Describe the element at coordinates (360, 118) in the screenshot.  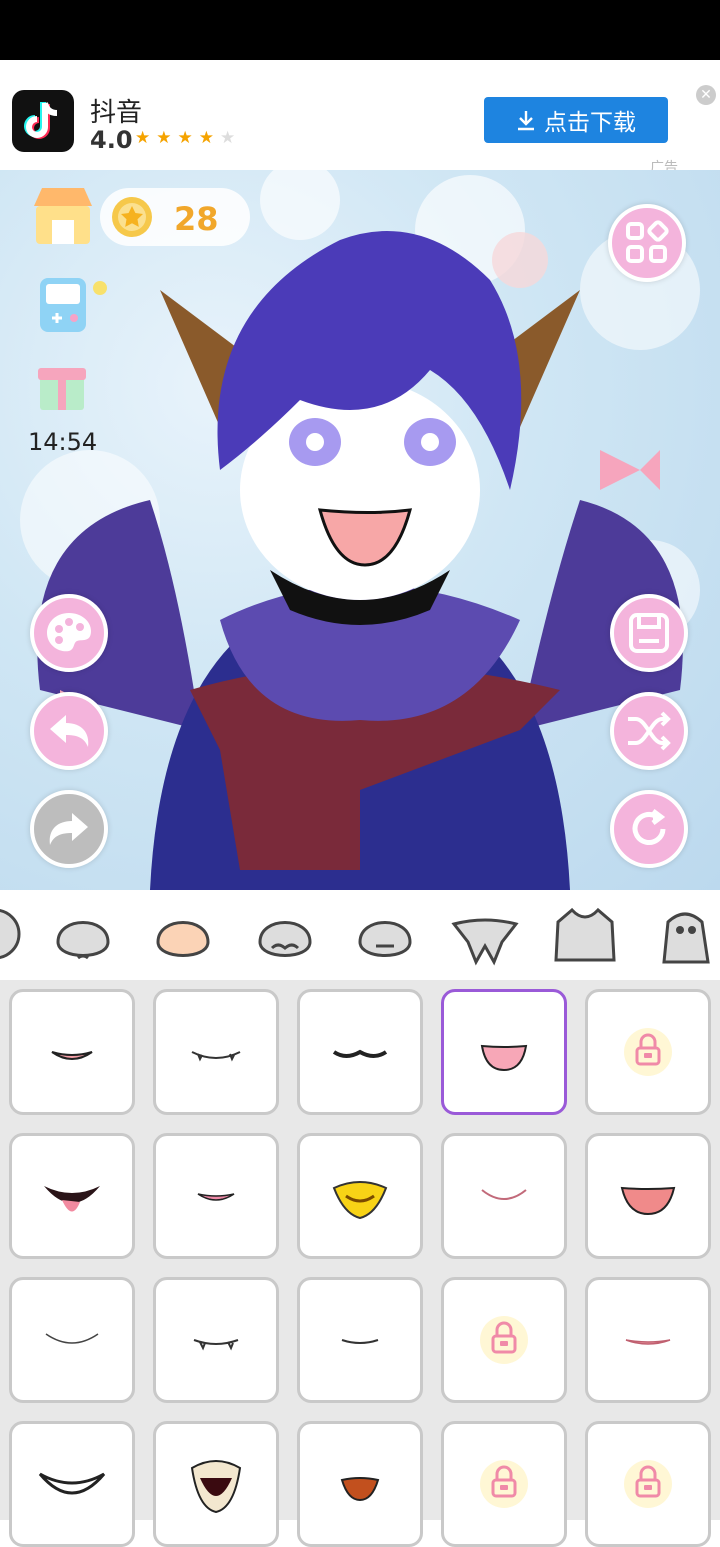
I see `ad-banner: 抖音 4.0 ★★★★★ 点击下载 ✕ 广告` at that location.